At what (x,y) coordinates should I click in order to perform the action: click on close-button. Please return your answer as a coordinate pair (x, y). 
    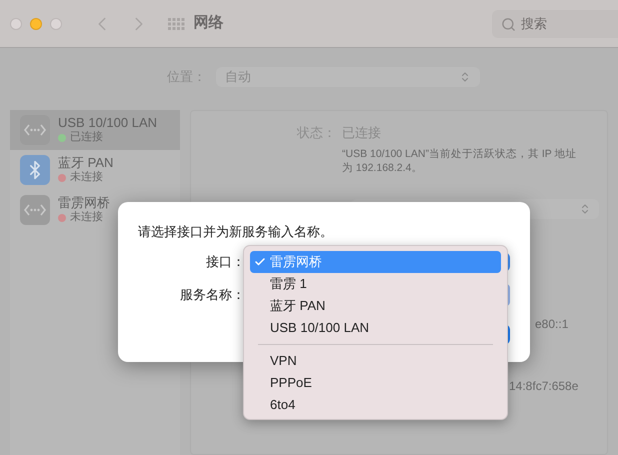
    Looking at the image, I should click on (16, 24).